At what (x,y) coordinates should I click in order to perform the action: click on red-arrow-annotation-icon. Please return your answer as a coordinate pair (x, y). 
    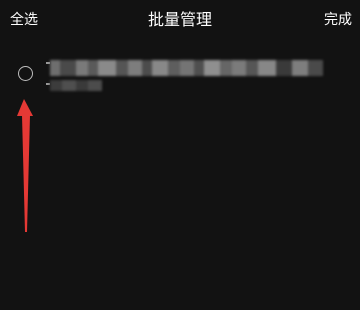
    Looking at the image, I should click on (25, 165).